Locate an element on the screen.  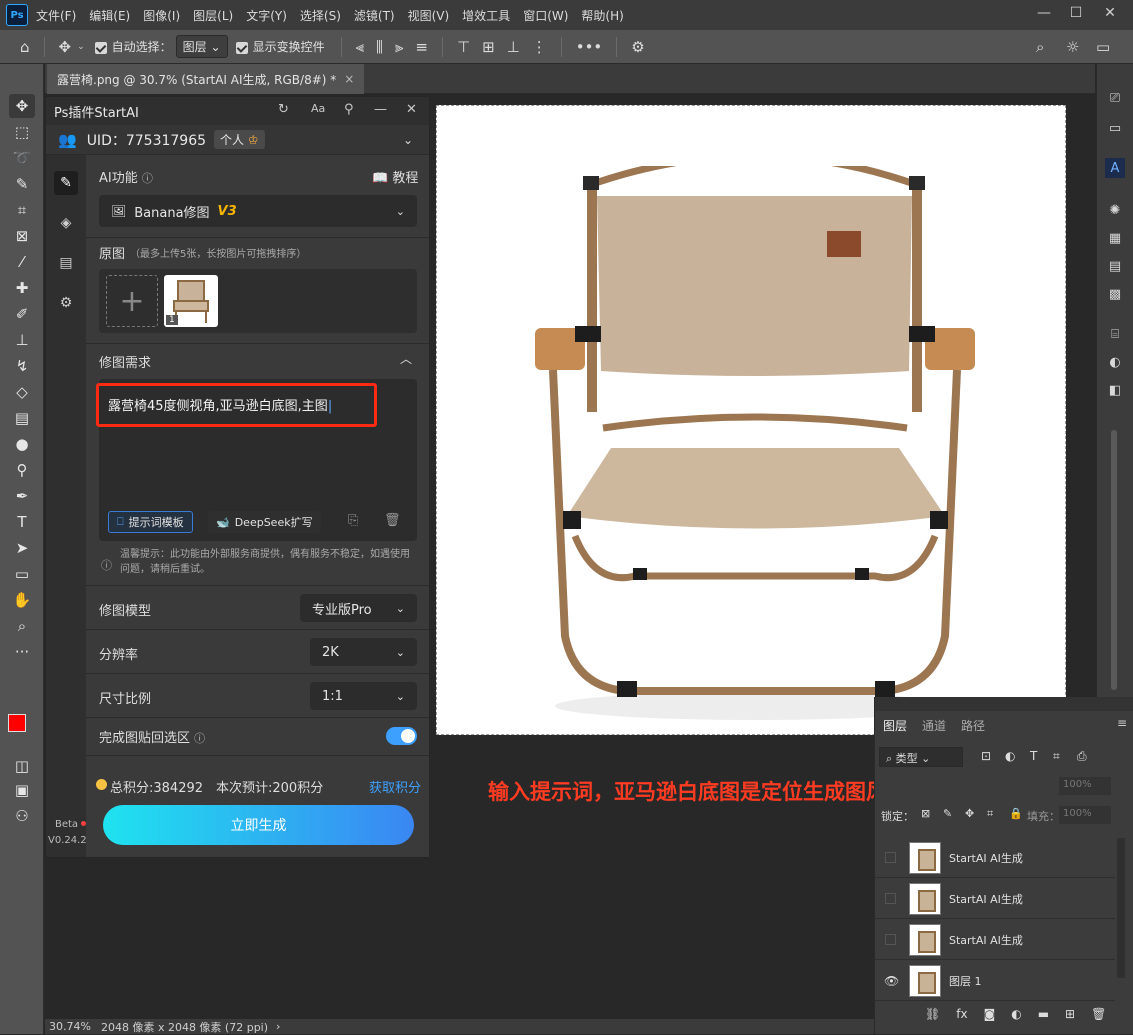
menu-file: 文件(F) is located at coordinates (56, 15).